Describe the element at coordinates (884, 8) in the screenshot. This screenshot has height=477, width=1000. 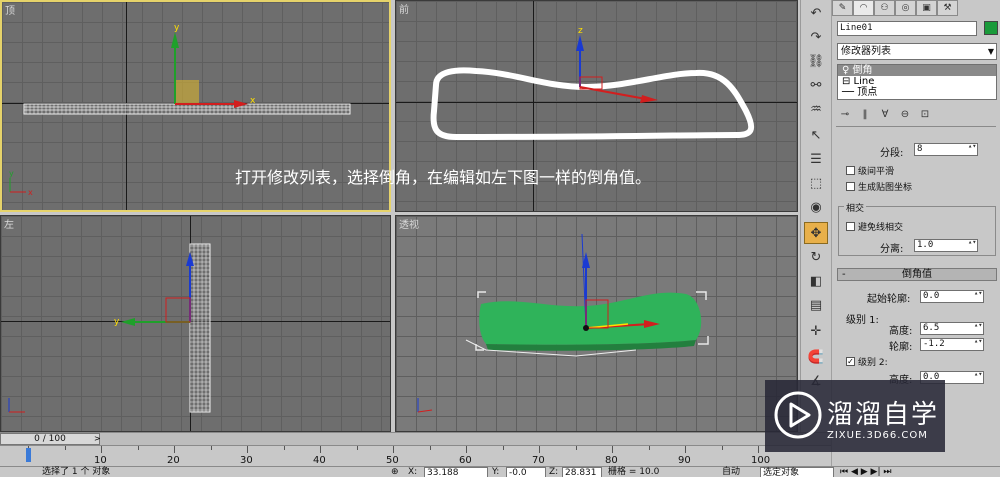
I see `hierarchy-tab-icon: ⚇` at that location.